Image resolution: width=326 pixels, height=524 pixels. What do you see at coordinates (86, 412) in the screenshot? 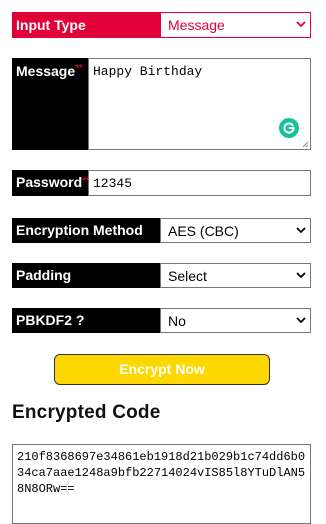
I see `encrypted-code-heading: Encrypted Code` at bounding box center [86, 412].